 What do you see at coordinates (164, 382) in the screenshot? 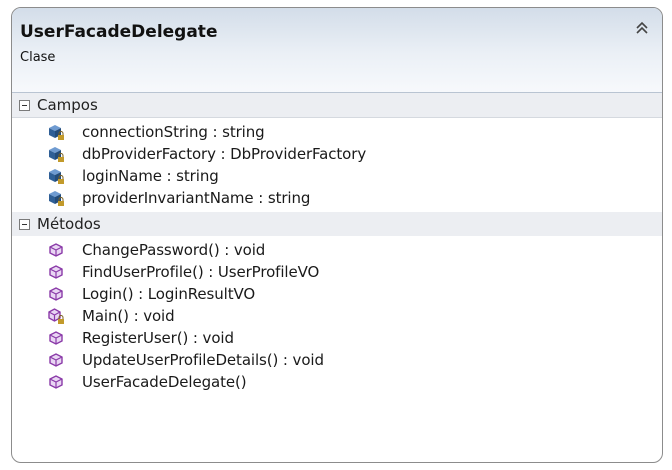
I see `method-label: UserFacadeDelegate()` at bounding box center [164, 382].